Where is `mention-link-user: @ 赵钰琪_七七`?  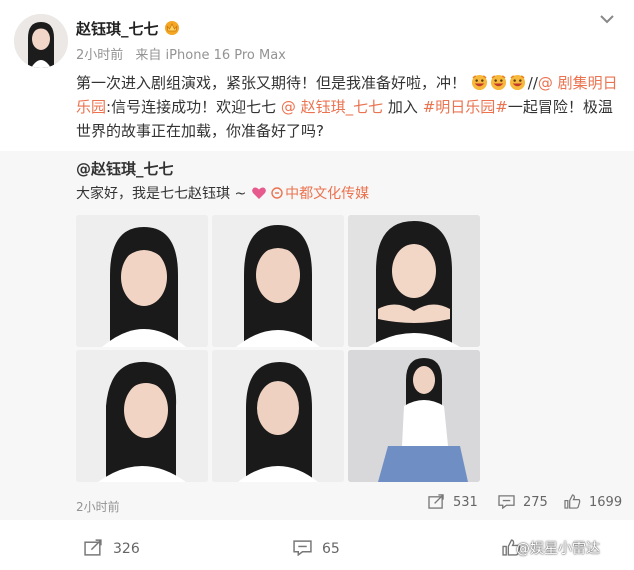 mention-link-user: @ 赵钰琪_七七 is located at coordinates (332, 107).